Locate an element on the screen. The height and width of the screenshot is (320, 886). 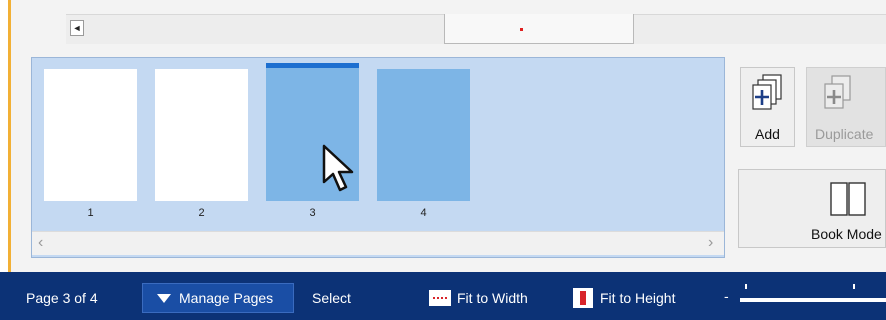
zoom-out-button: - is located at coordinates (726, 296).